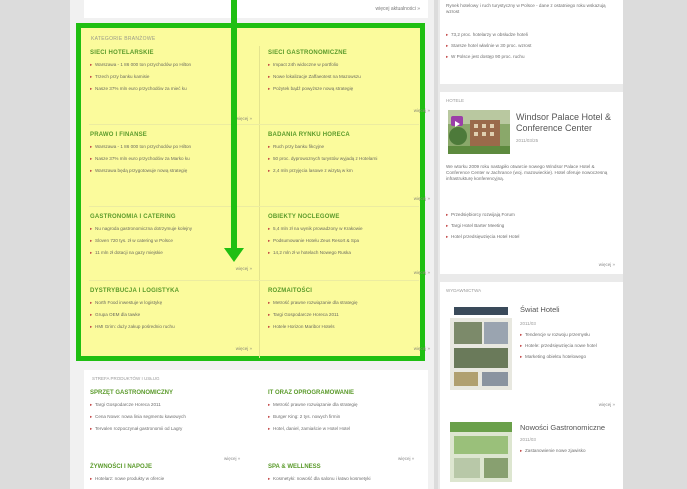 The width and height of the screenshot is (687, 489). I want to click on video-icon, so click(457, 121).